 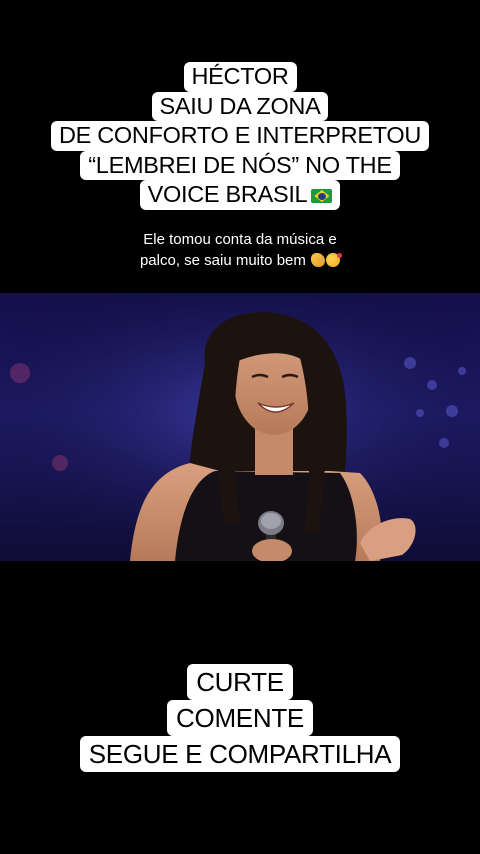 What do you see at coordinates (334, 260) in the screenshot?
I see `smiling-face-with-hearts-icon` at bounding box center [334, 260].